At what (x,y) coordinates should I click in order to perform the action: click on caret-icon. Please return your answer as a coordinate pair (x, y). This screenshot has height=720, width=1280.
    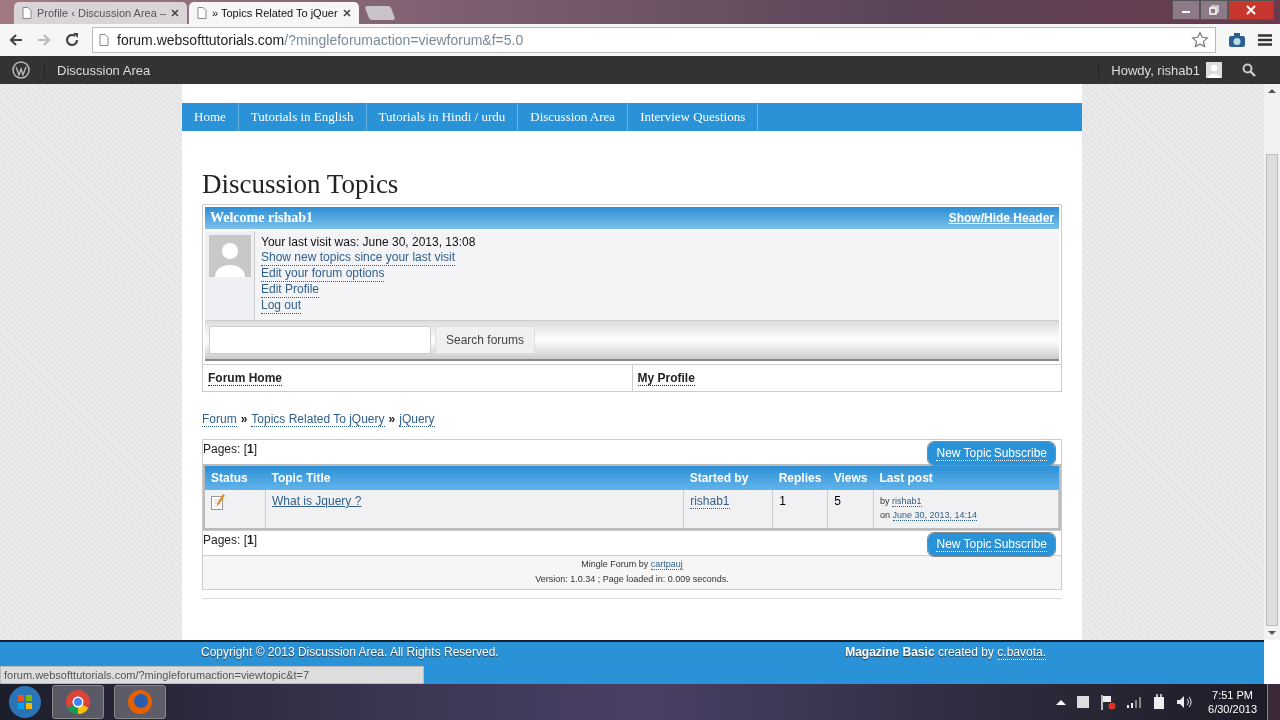
    Looking at the image, I should click on (1061, 702).